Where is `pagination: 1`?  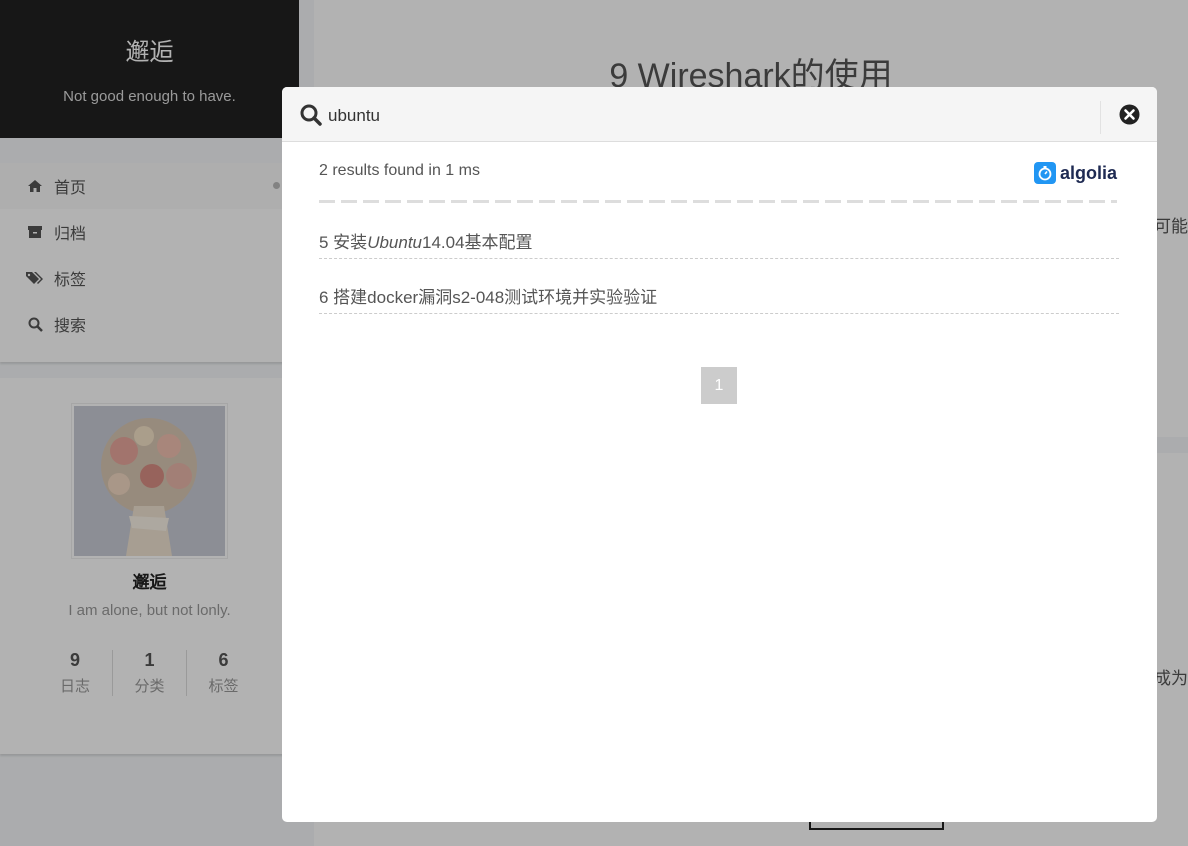 pagination: 1 is located at coordinates (719, 385).